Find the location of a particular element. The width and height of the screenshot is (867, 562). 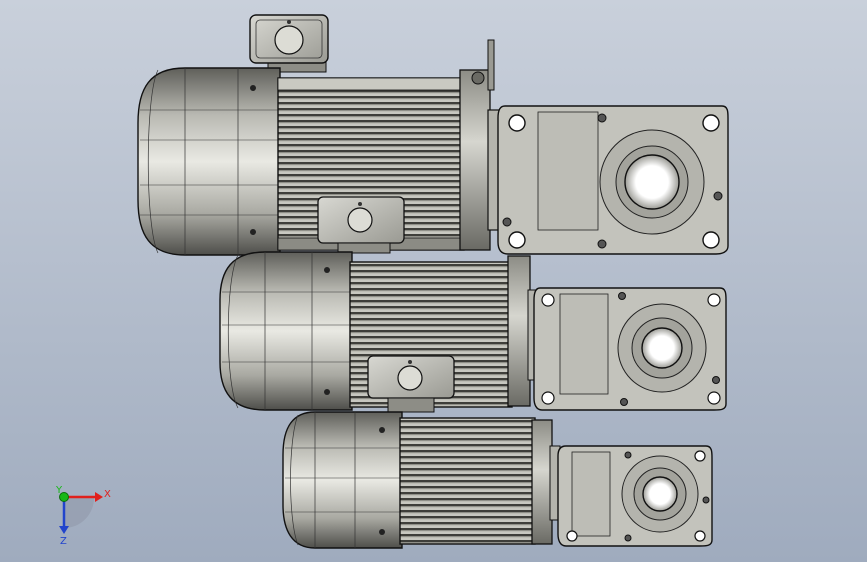

finned-housing is located at coordinates (467, 481).